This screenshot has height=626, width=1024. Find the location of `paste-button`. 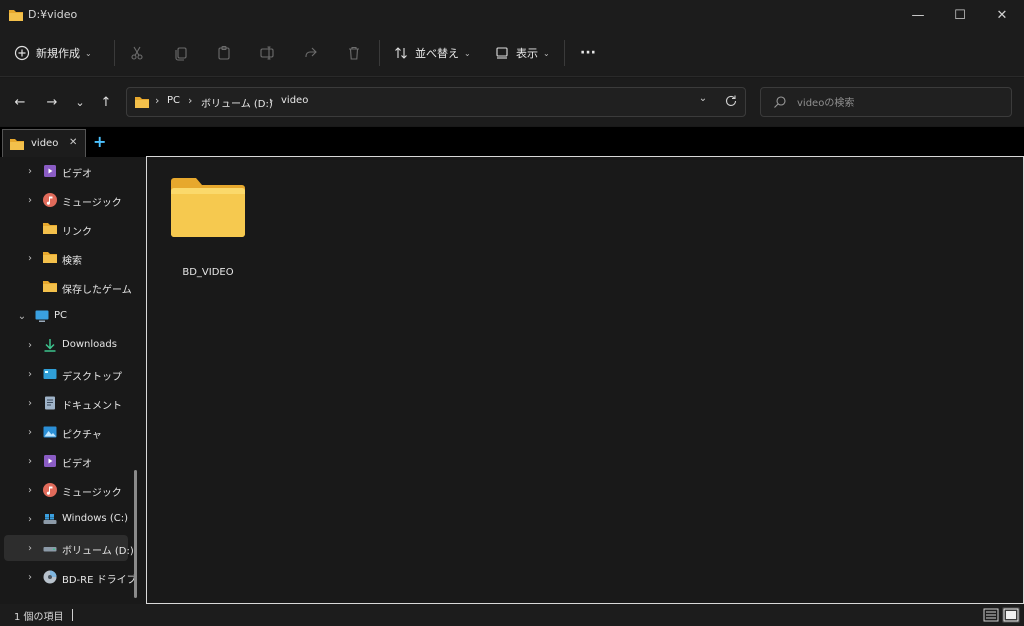

paste-button is located at coordinates (224, 53).